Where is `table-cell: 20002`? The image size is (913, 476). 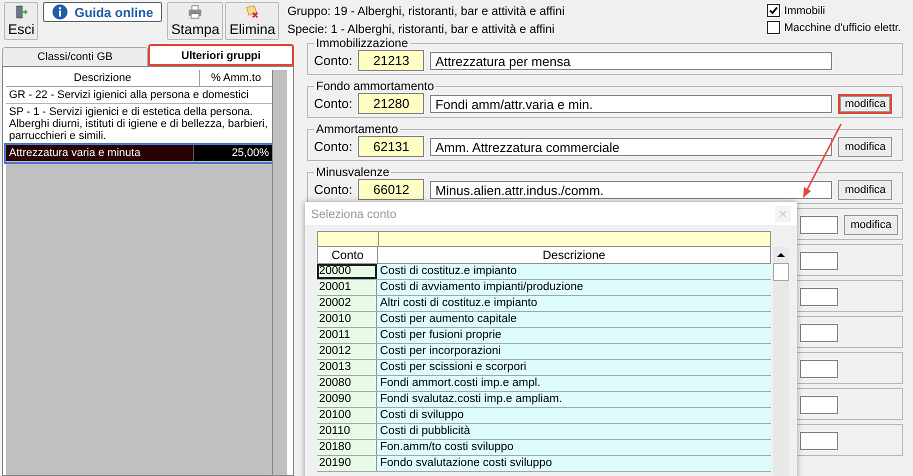
table-cell: 20002 is located at coordinates (347, 303).